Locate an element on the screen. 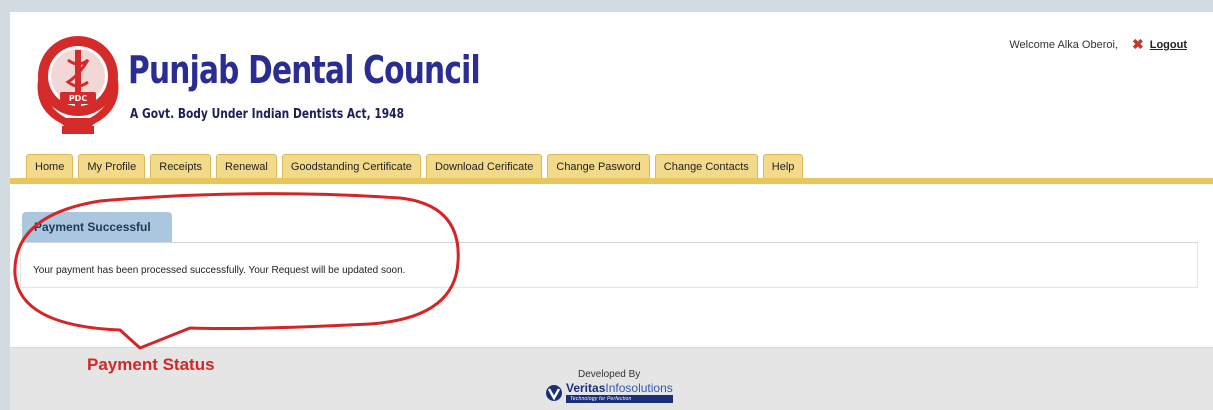 The width and height of the screenshot is (1213, 410). site-title: Punjab Dental Council is located at coordinates (304, 70).